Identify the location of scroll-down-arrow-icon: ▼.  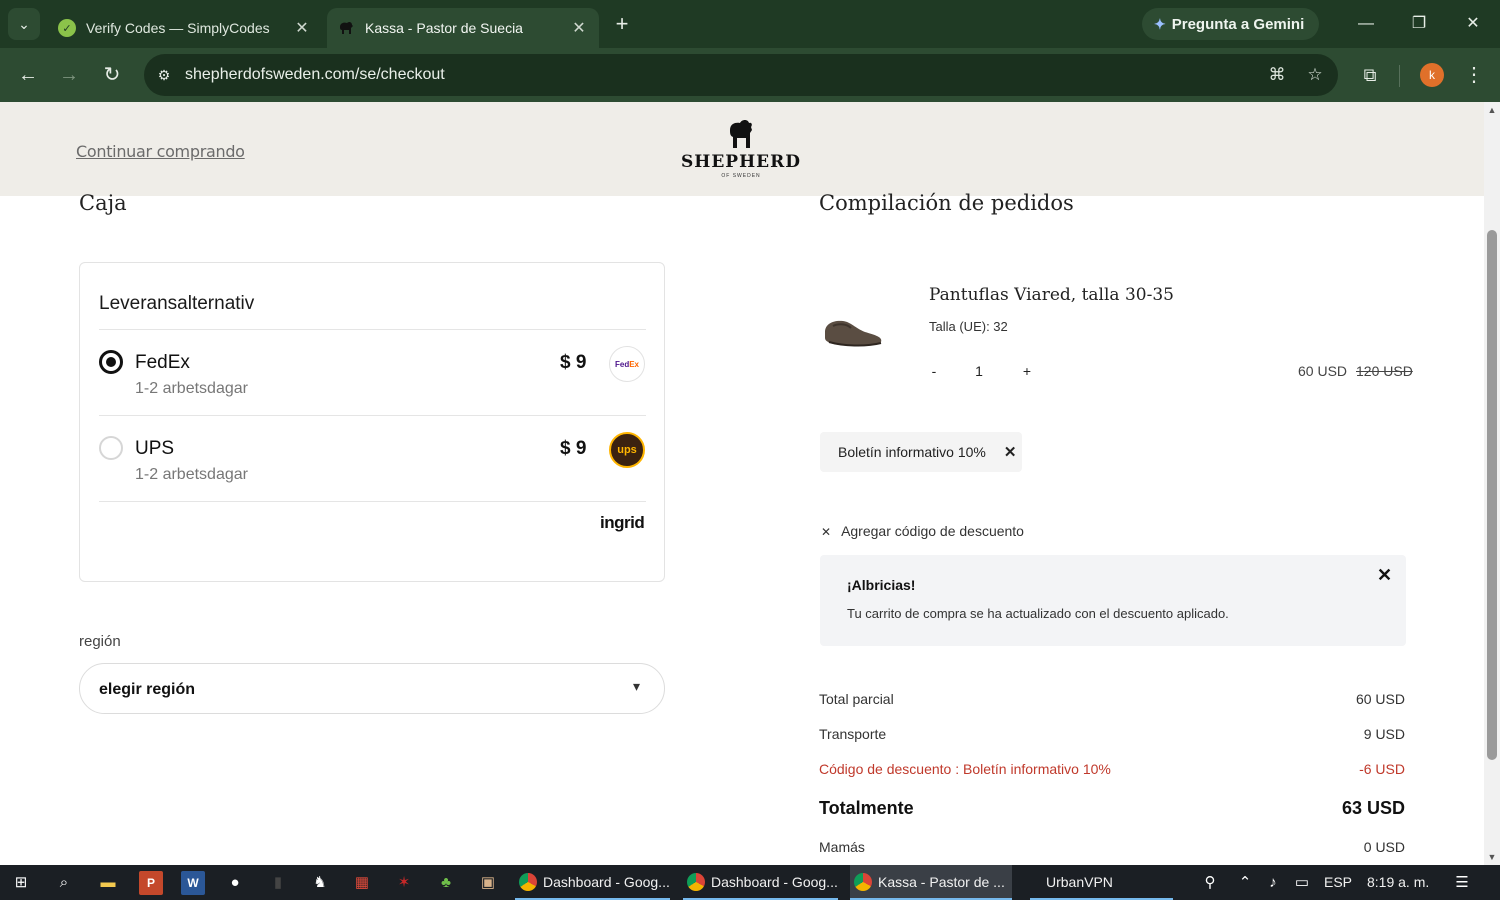
(1492, 857).